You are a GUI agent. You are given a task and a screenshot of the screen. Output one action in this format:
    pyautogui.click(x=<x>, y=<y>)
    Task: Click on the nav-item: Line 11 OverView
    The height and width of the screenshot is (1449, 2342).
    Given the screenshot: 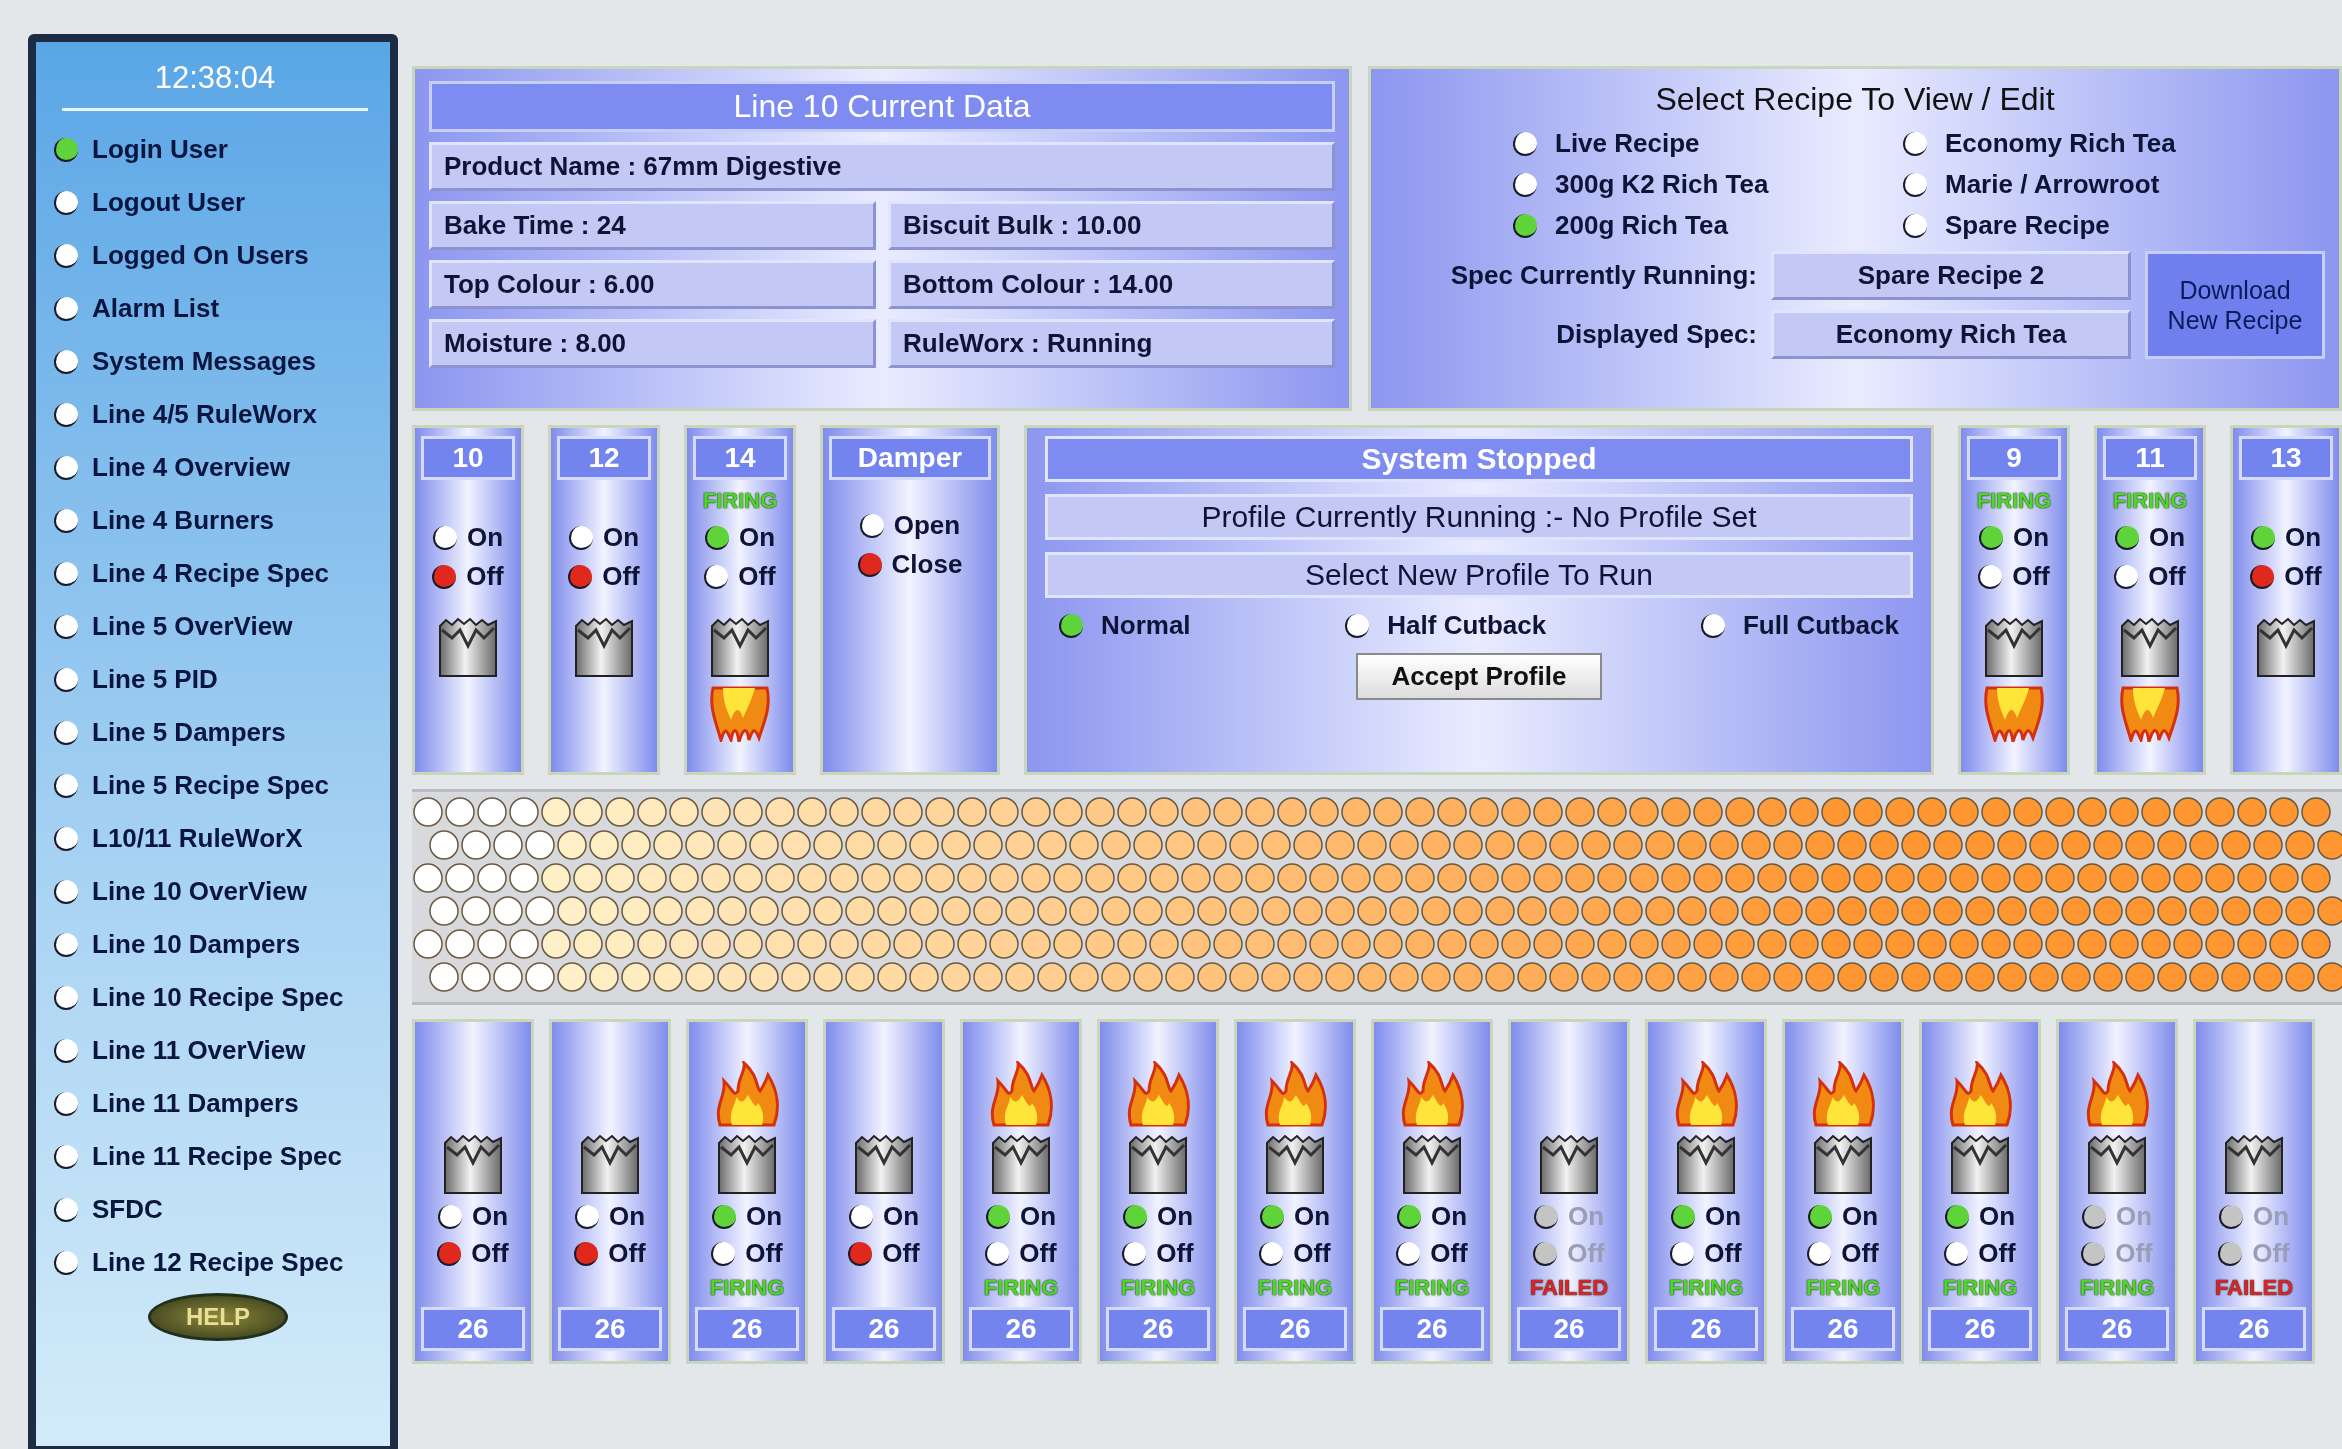 What is the action you would take?
    pyautogui.click(x=218, y=1050)
    